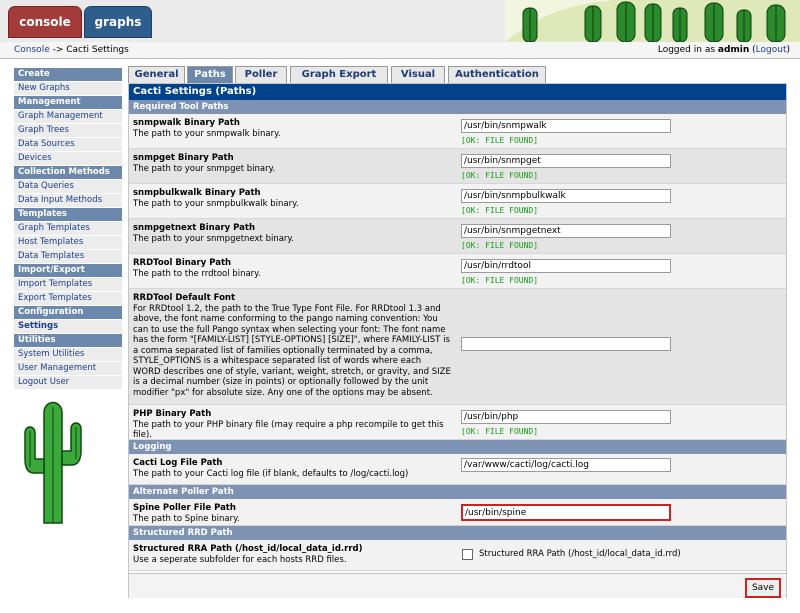  Describe the element at coordinates (457, 447) in the screenshot. I see `section-logging: Logging` at that location.